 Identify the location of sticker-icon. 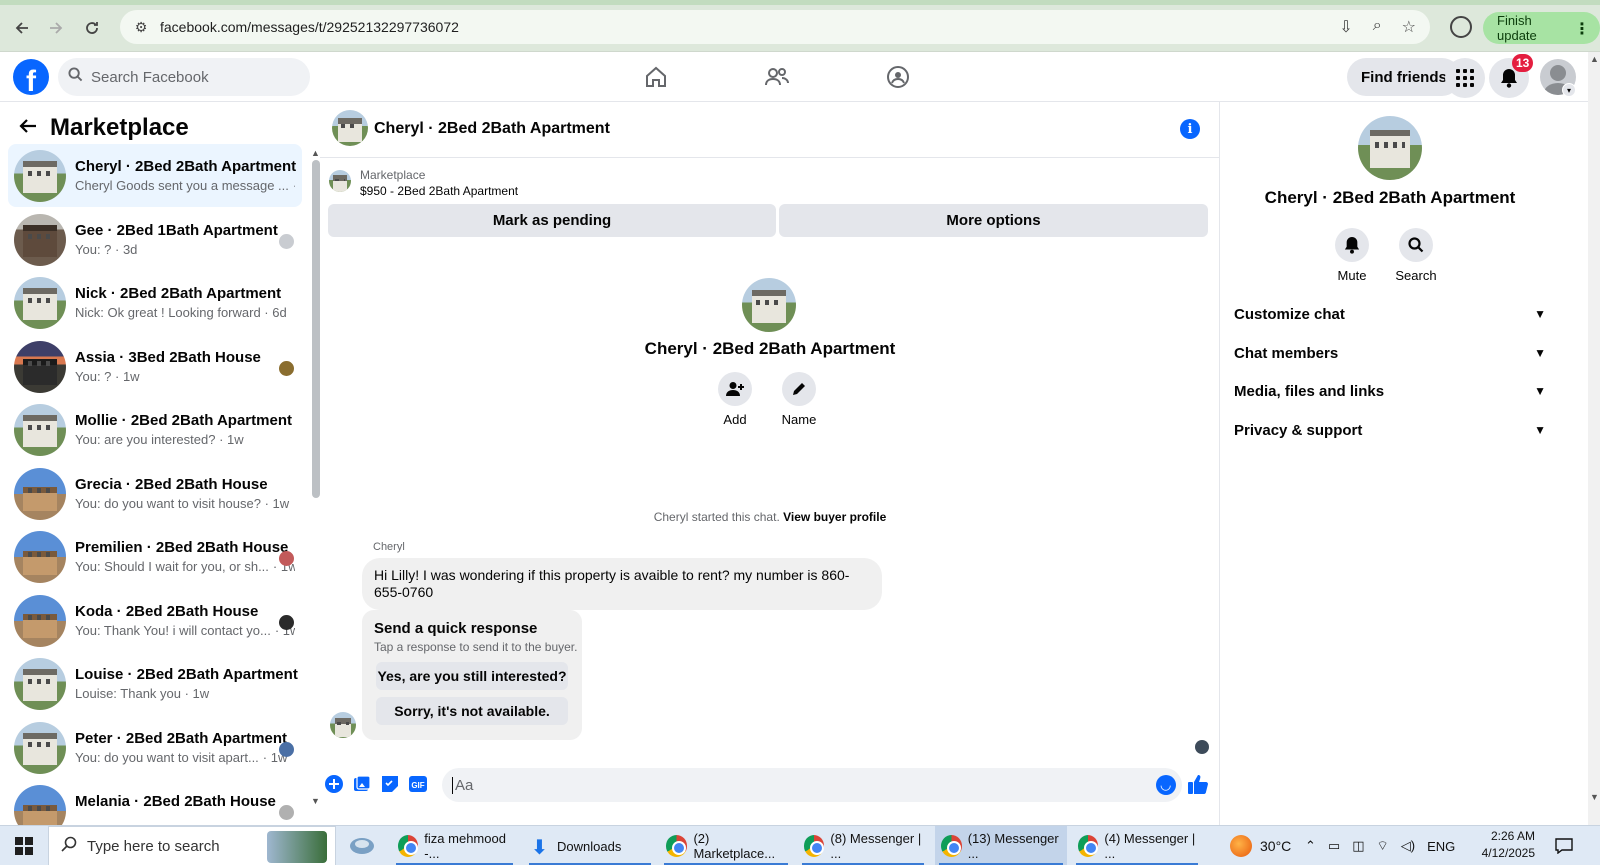
(390, 784).